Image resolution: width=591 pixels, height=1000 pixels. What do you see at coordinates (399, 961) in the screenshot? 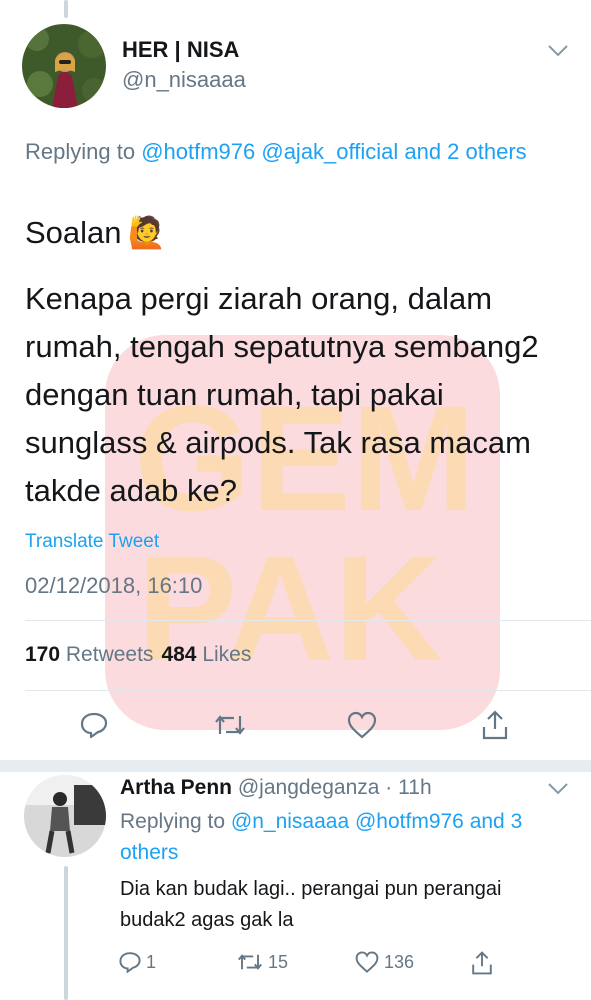
I see `reply-like-count: 136` at bounding box center [399, 961].